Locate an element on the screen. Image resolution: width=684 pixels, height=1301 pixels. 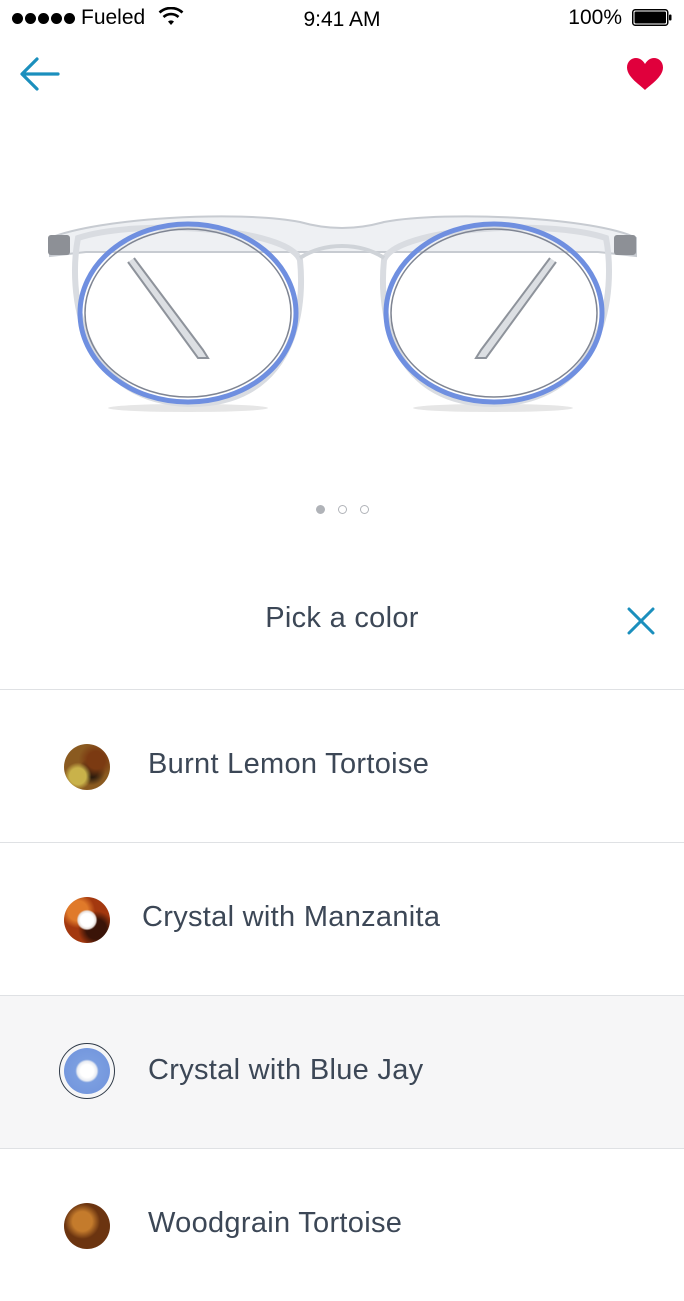
color-option-crystal-with-manzanita: Crystal with Manzanita is located at coordinates (342, 918).